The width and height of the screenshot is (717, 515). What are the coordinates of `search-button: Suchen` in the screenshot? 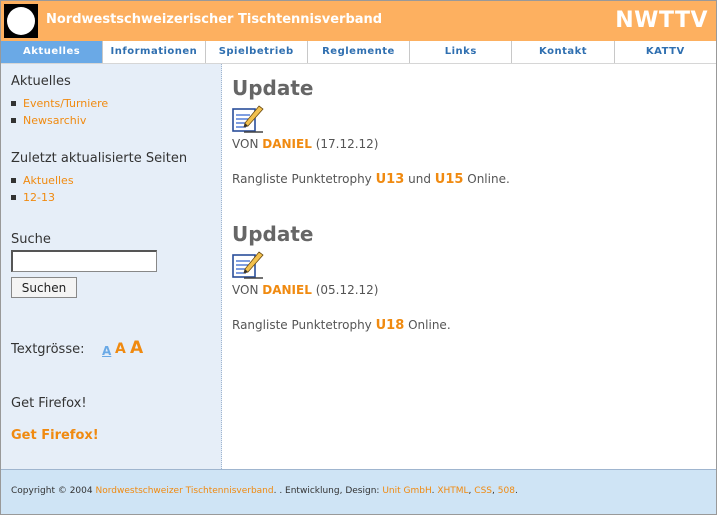 It's located at (44, 287).